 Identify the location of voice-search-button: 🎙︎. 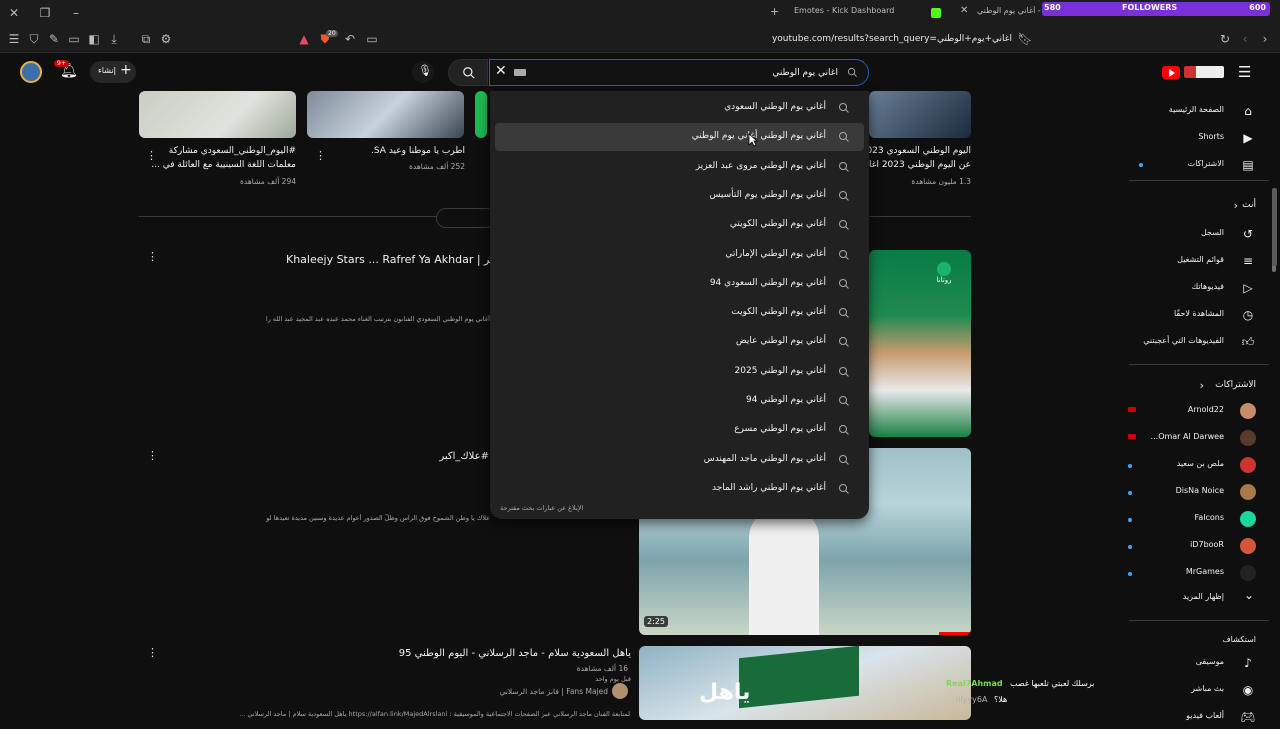
(423, 72).